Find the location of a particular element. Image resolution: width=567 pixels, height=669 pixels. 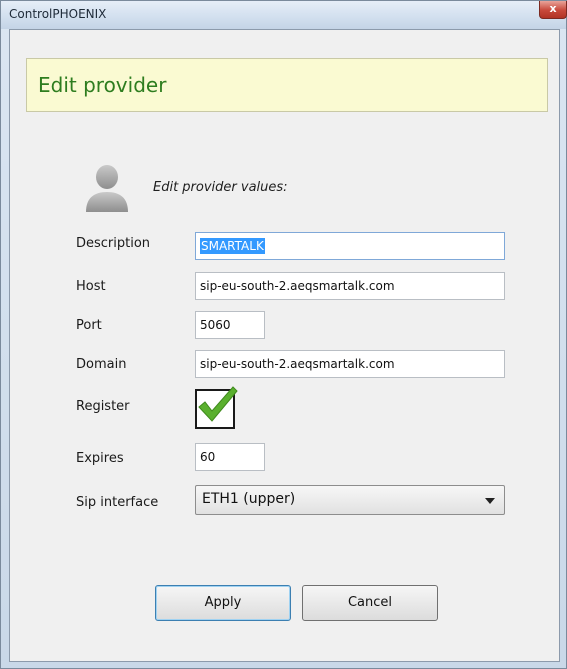

user-avatar-icon is located at coordinates (107, 188).